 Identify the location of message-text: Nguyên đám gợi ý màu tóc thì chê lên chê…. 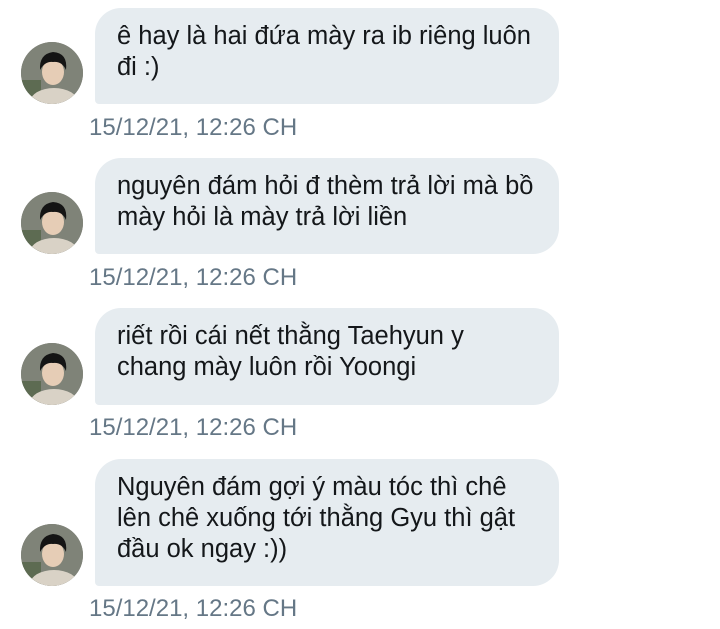
(316, 518).